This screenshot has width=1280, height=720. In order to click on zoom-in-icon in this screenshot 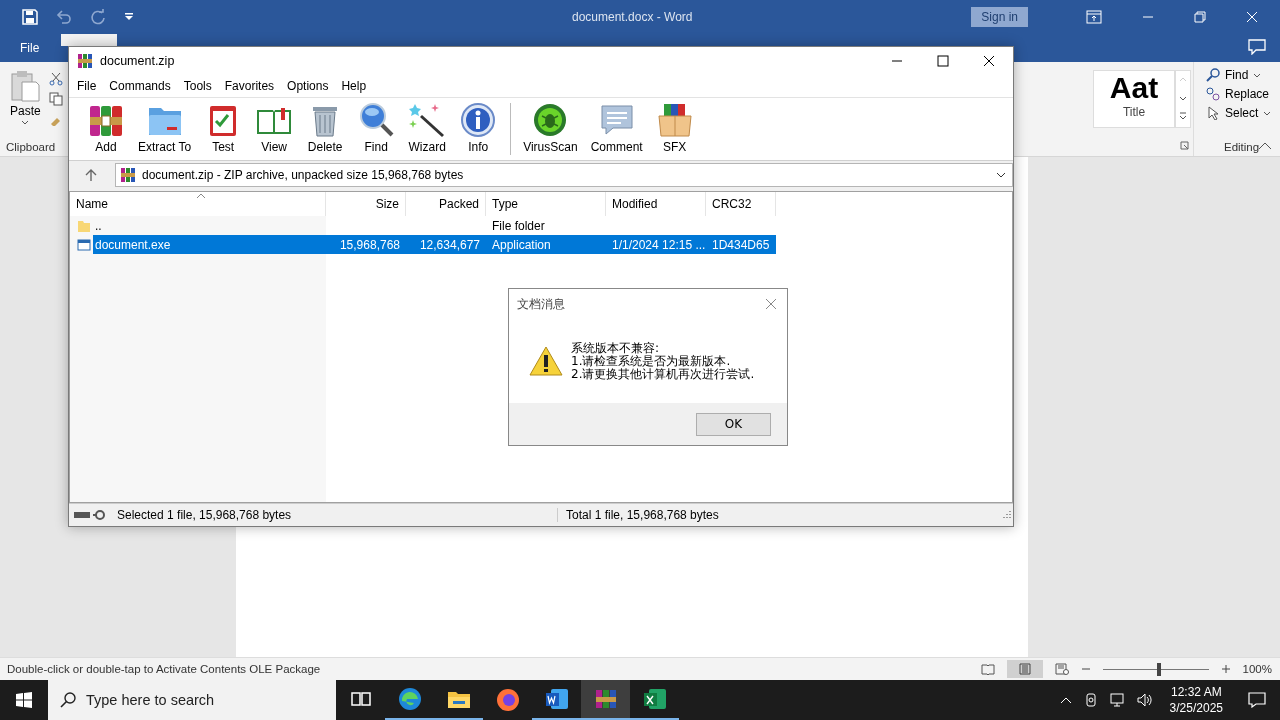, I will do `click(1225, 669)`.